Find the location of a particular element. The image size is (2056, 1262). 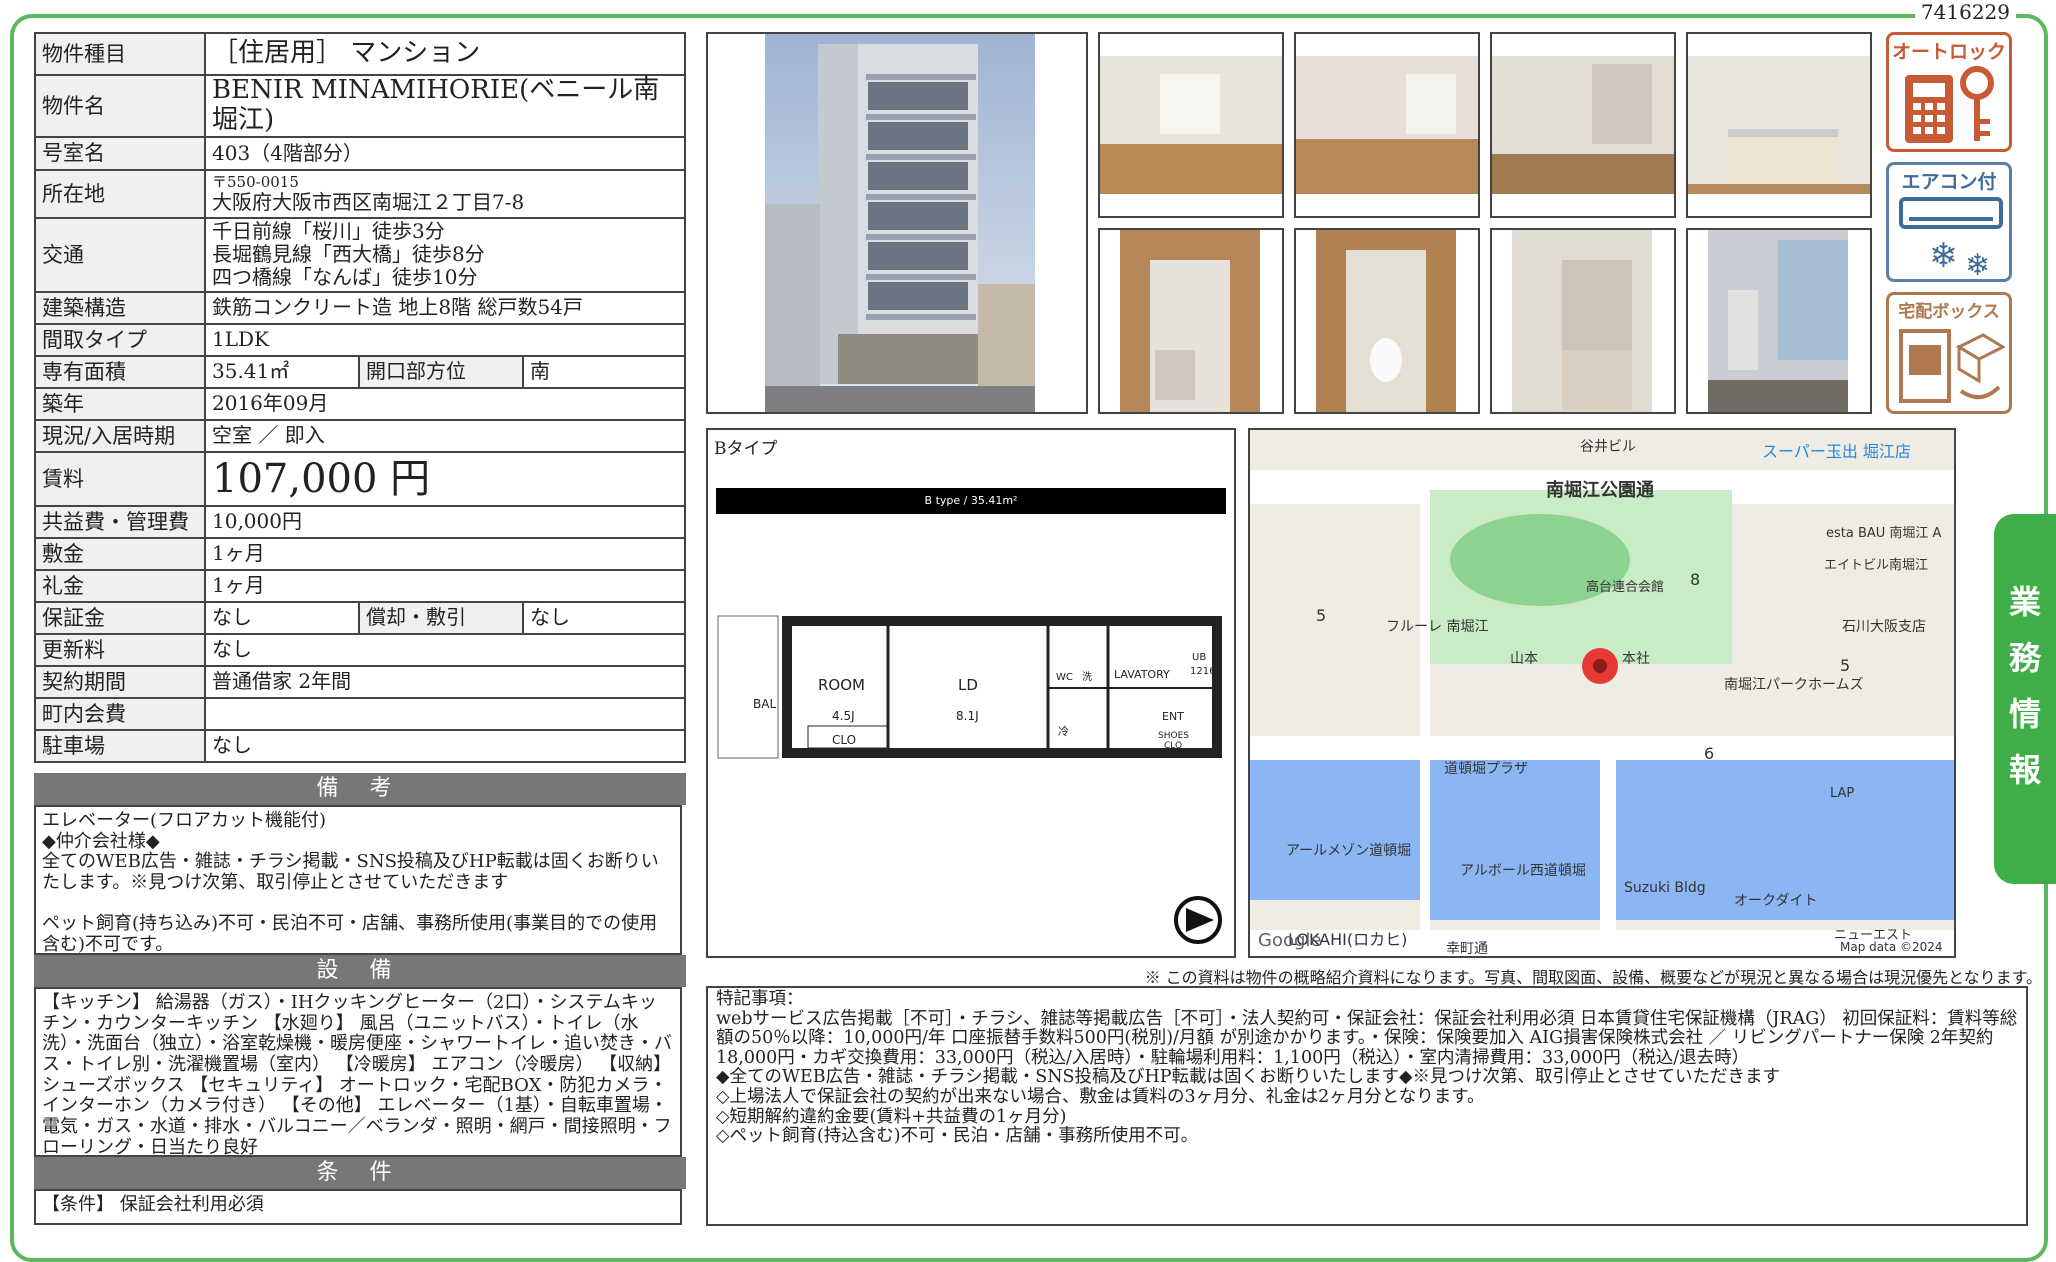

equipment-header: 設 備 is located at coordinates (360, 971).